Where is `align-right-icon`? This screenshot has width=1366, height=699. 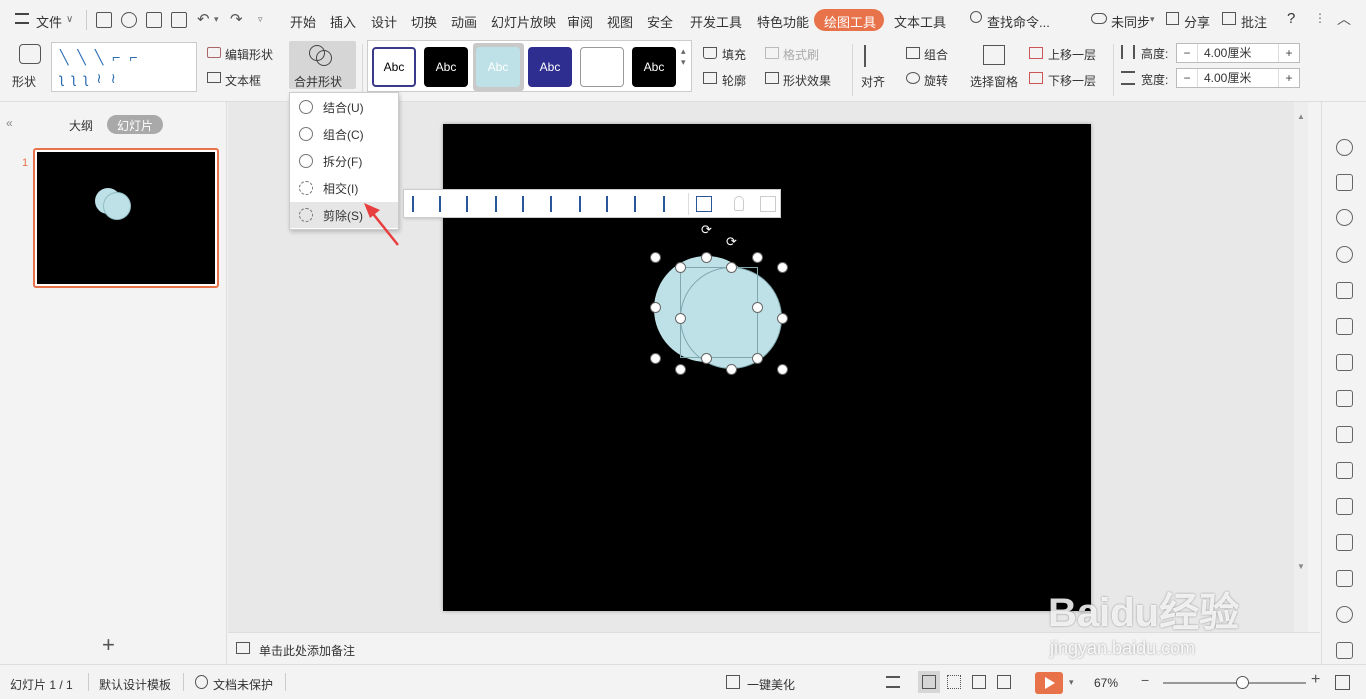 align-right-icon is located at coordinates (474, 204).